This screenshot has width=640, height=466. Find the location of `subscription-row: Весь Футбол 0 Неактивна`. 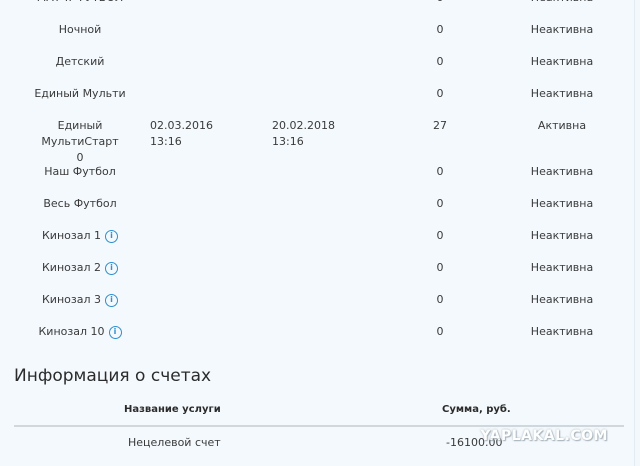

subscription-row: Весь Футбол 0 Неактивна is located at coordinates (317, 212).